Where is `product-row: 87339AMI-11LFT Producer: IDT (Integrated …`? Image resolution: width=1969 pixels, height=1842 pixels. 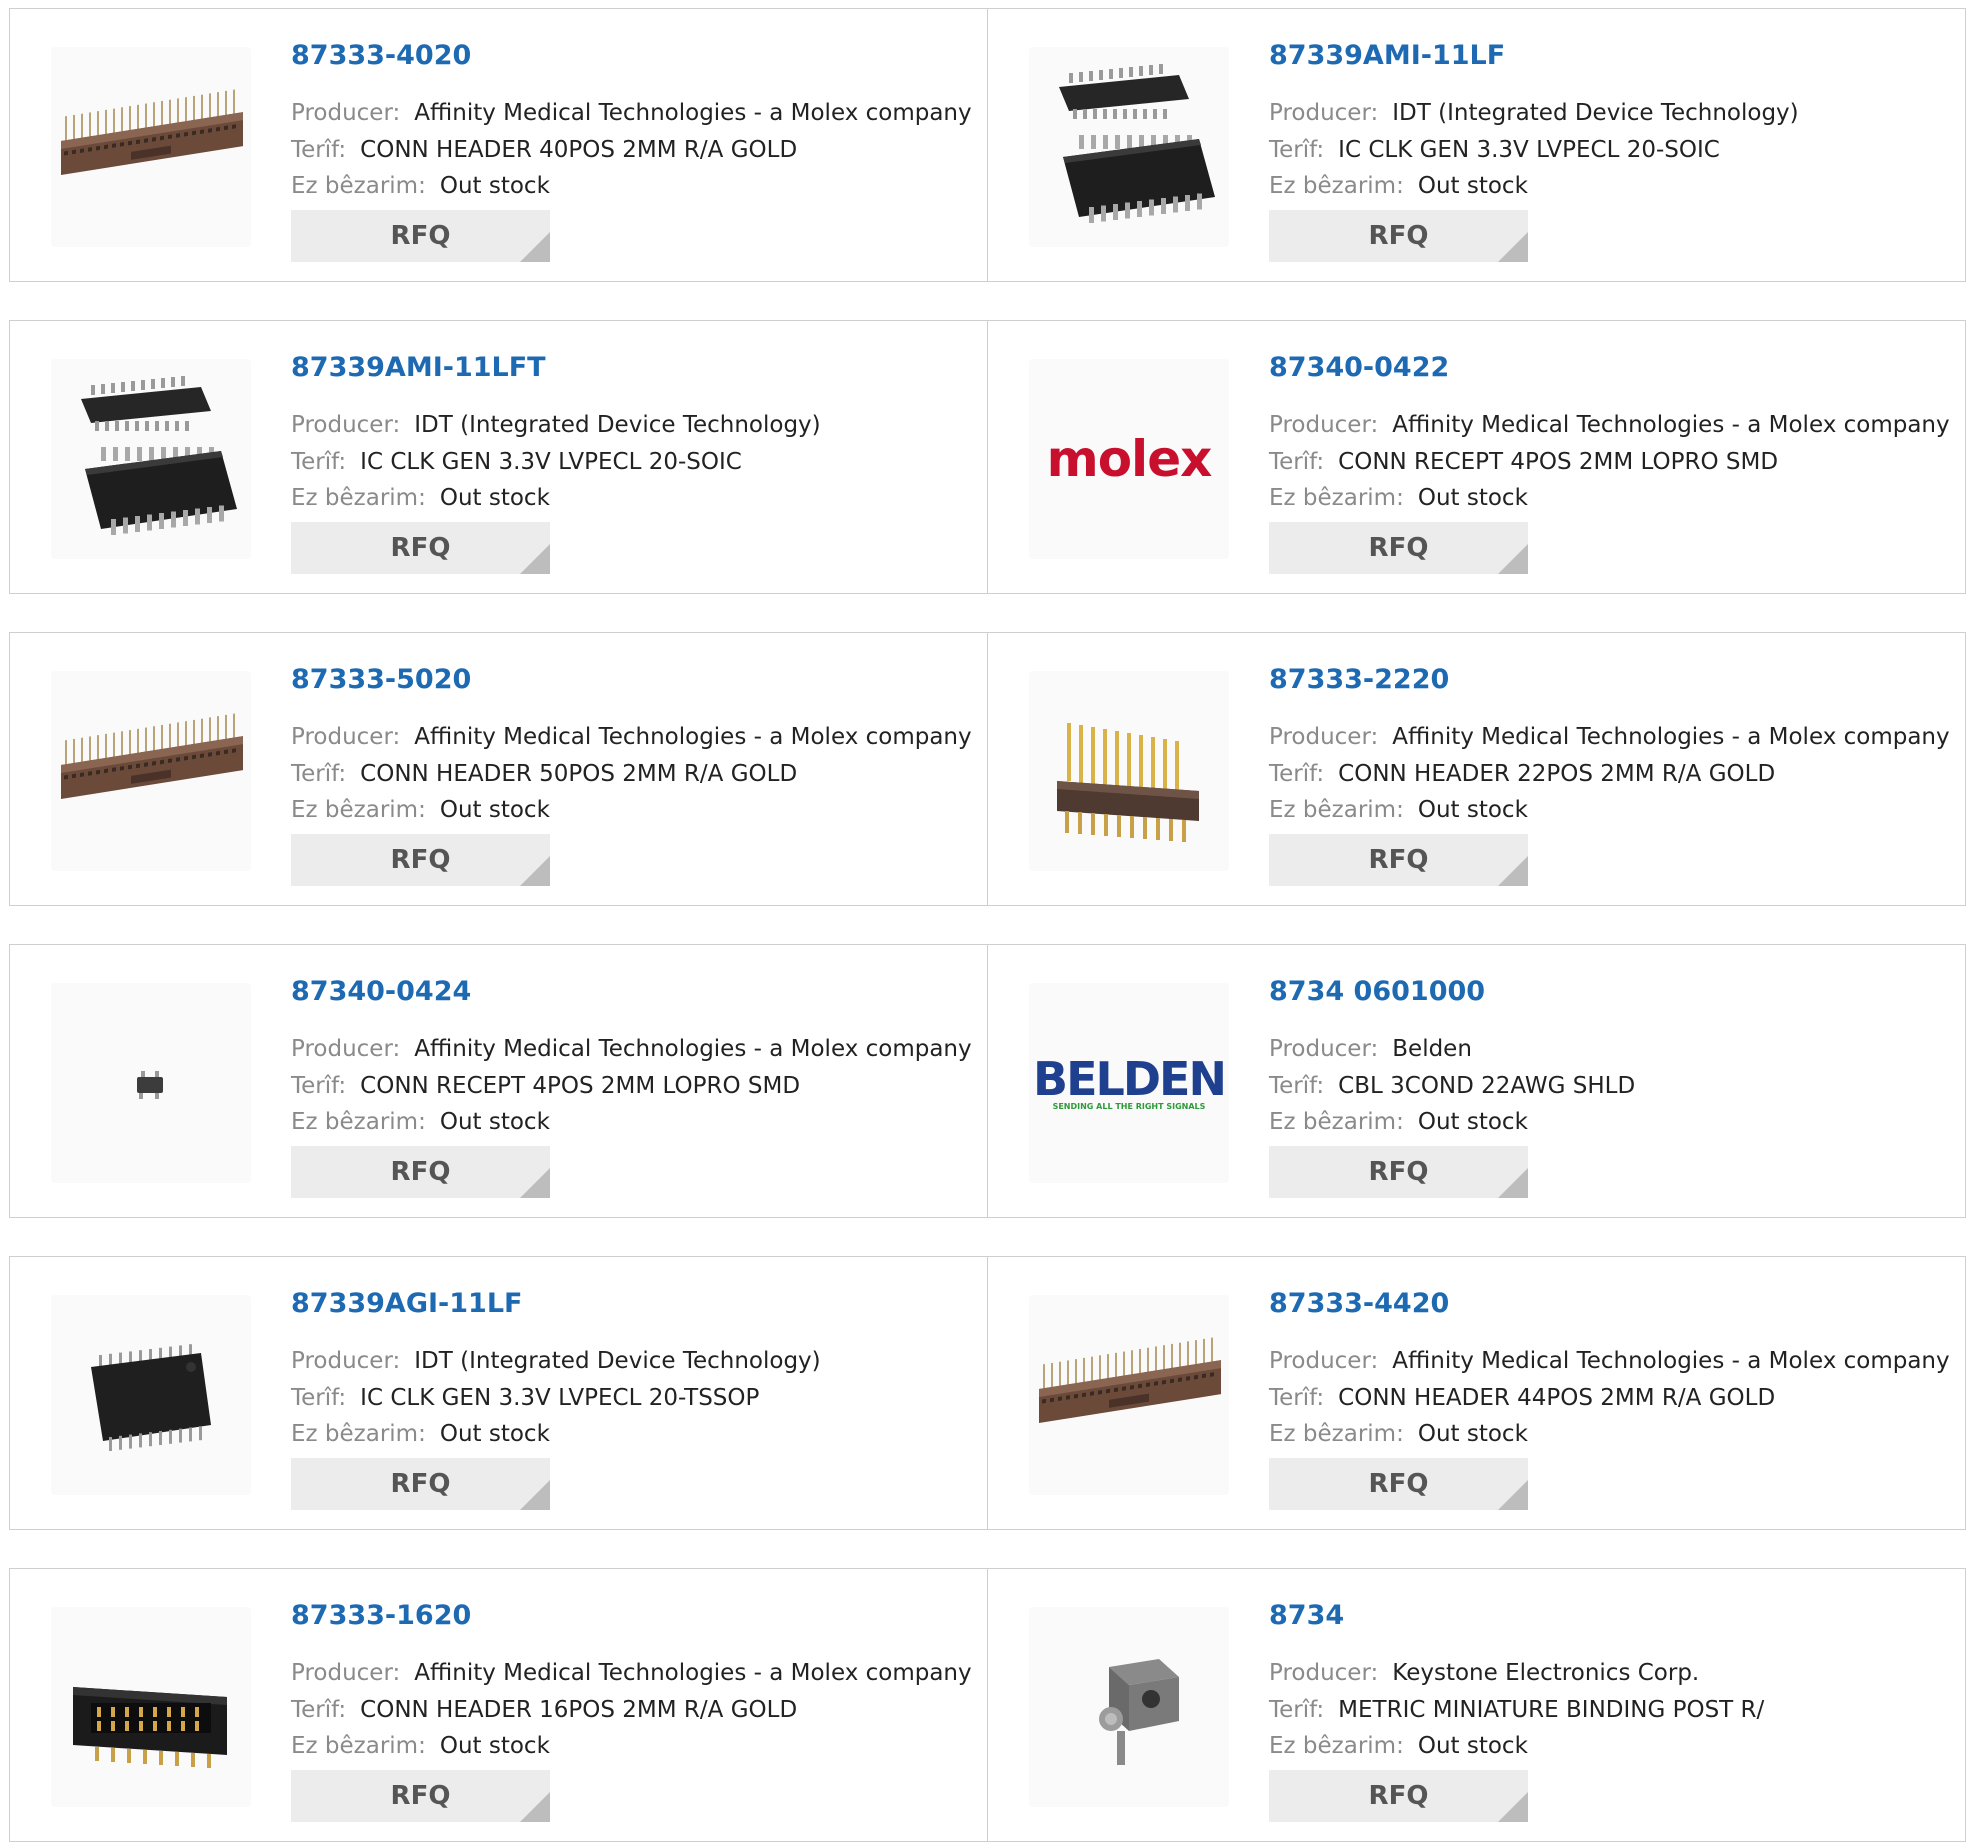
product-row: 87339AMI-11LFT Producer: IDT (Integrated … is located at coordinates (987, 457).